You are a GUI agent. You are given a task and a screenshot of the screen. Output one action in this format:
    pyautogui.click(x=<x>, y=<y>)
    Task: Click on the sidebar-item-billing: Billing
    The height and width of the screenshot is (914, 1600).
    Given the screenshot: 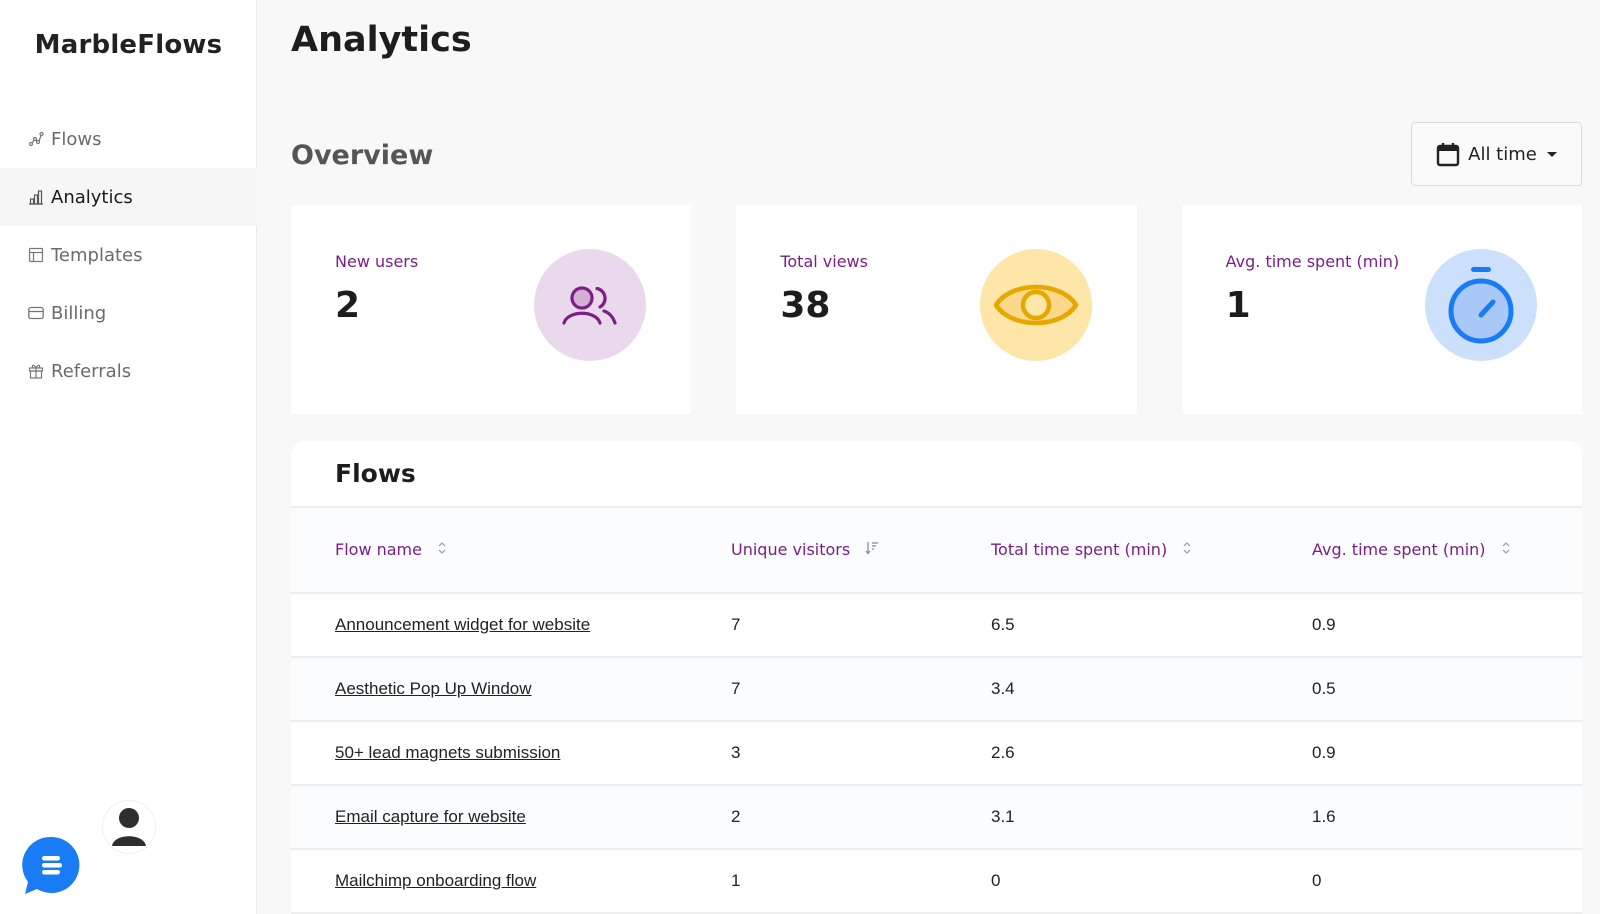 What is the action you would take?
    pyautogui.click(x=128, y=313)
    